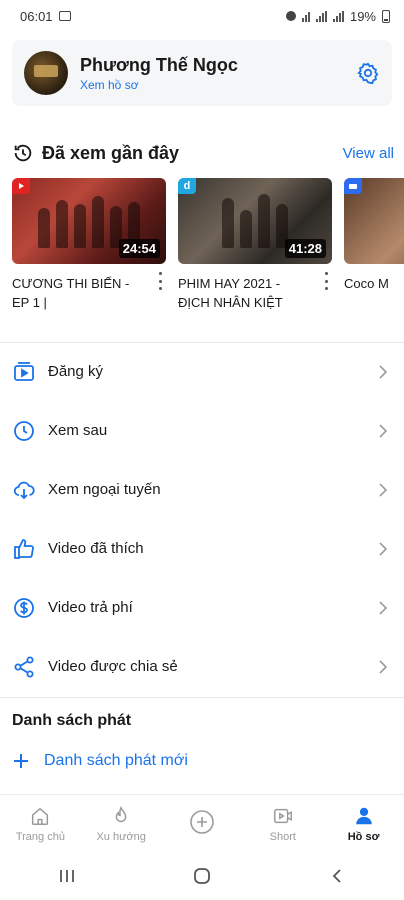 This screenshot has width=404, height=900. I want to click on menu-label: Xem sau, so click(78, 430).